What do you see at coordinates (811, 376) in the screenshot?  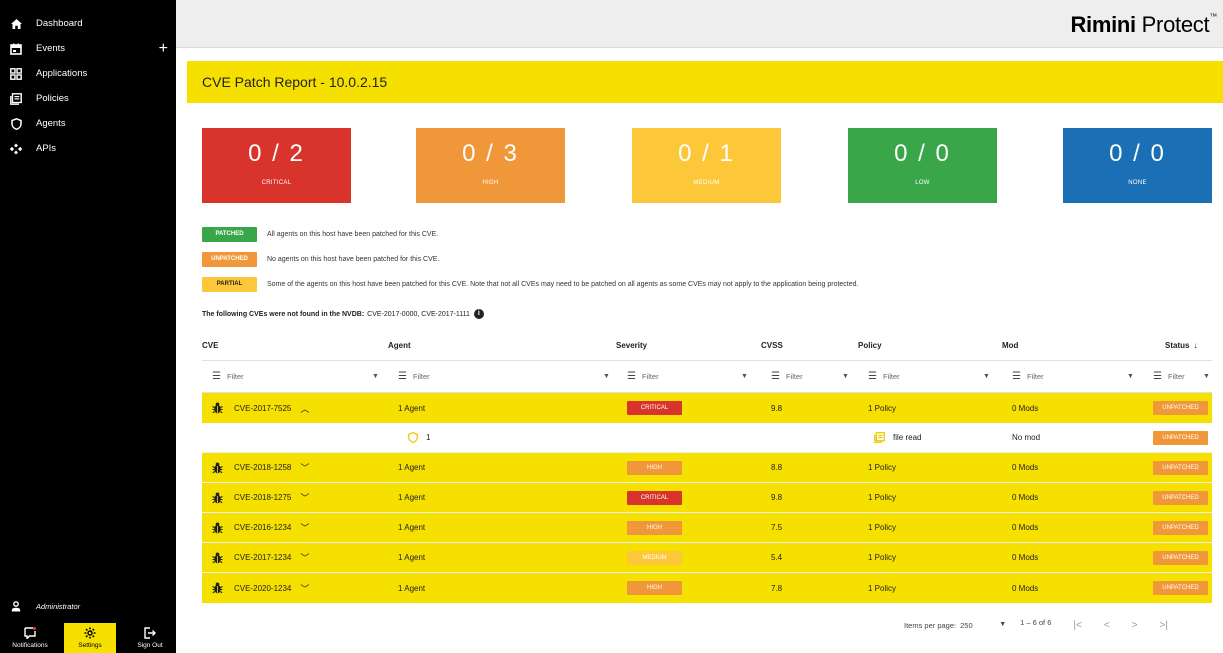 I see `cvss-filter: ☰ Filter ▼` at bounding box center [811, 376].